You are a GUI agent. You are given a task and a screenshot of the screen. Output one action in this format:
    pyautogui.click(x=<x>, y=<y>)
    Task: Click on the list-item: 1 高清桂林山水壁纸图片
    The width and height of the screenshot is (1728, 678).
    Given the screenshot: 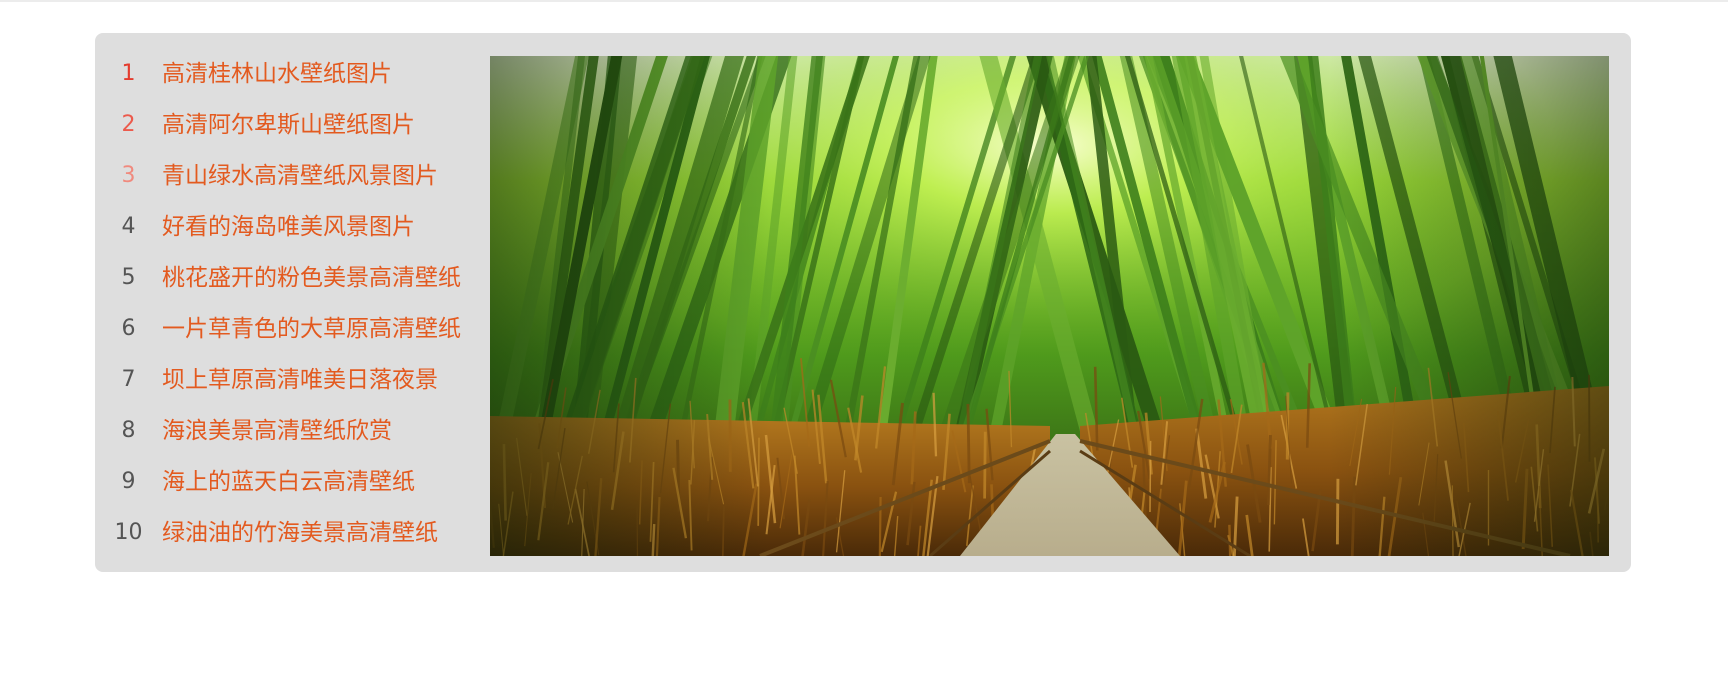 What is the action you would take?
    pyautogui.click(x=285, y=82)
    